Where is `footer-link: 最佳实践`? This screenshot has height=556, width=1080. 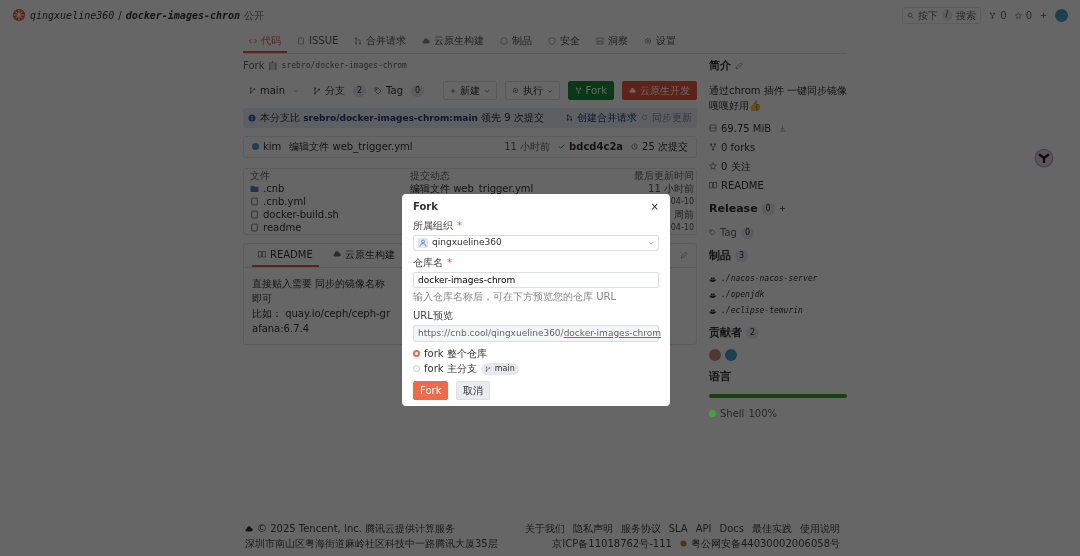 footer-link: 最佳实践 is located at coordinates (772, 528).